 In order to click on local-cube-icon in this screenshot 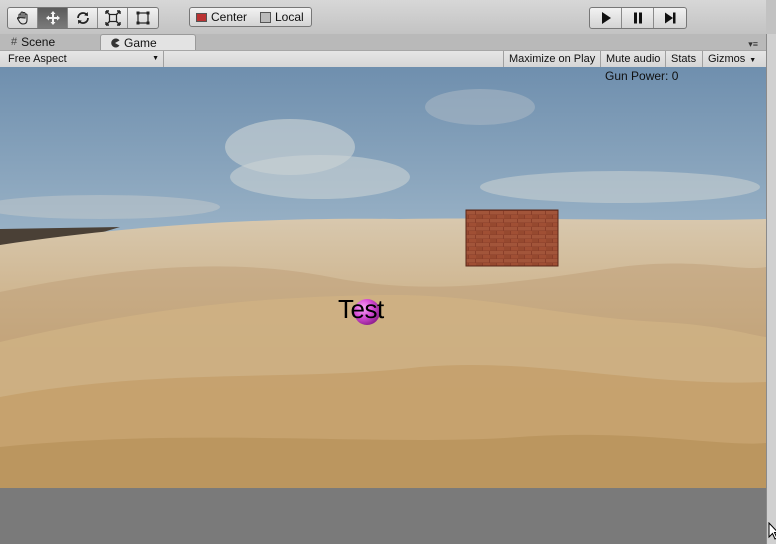, I will do `click(265, 17)`.